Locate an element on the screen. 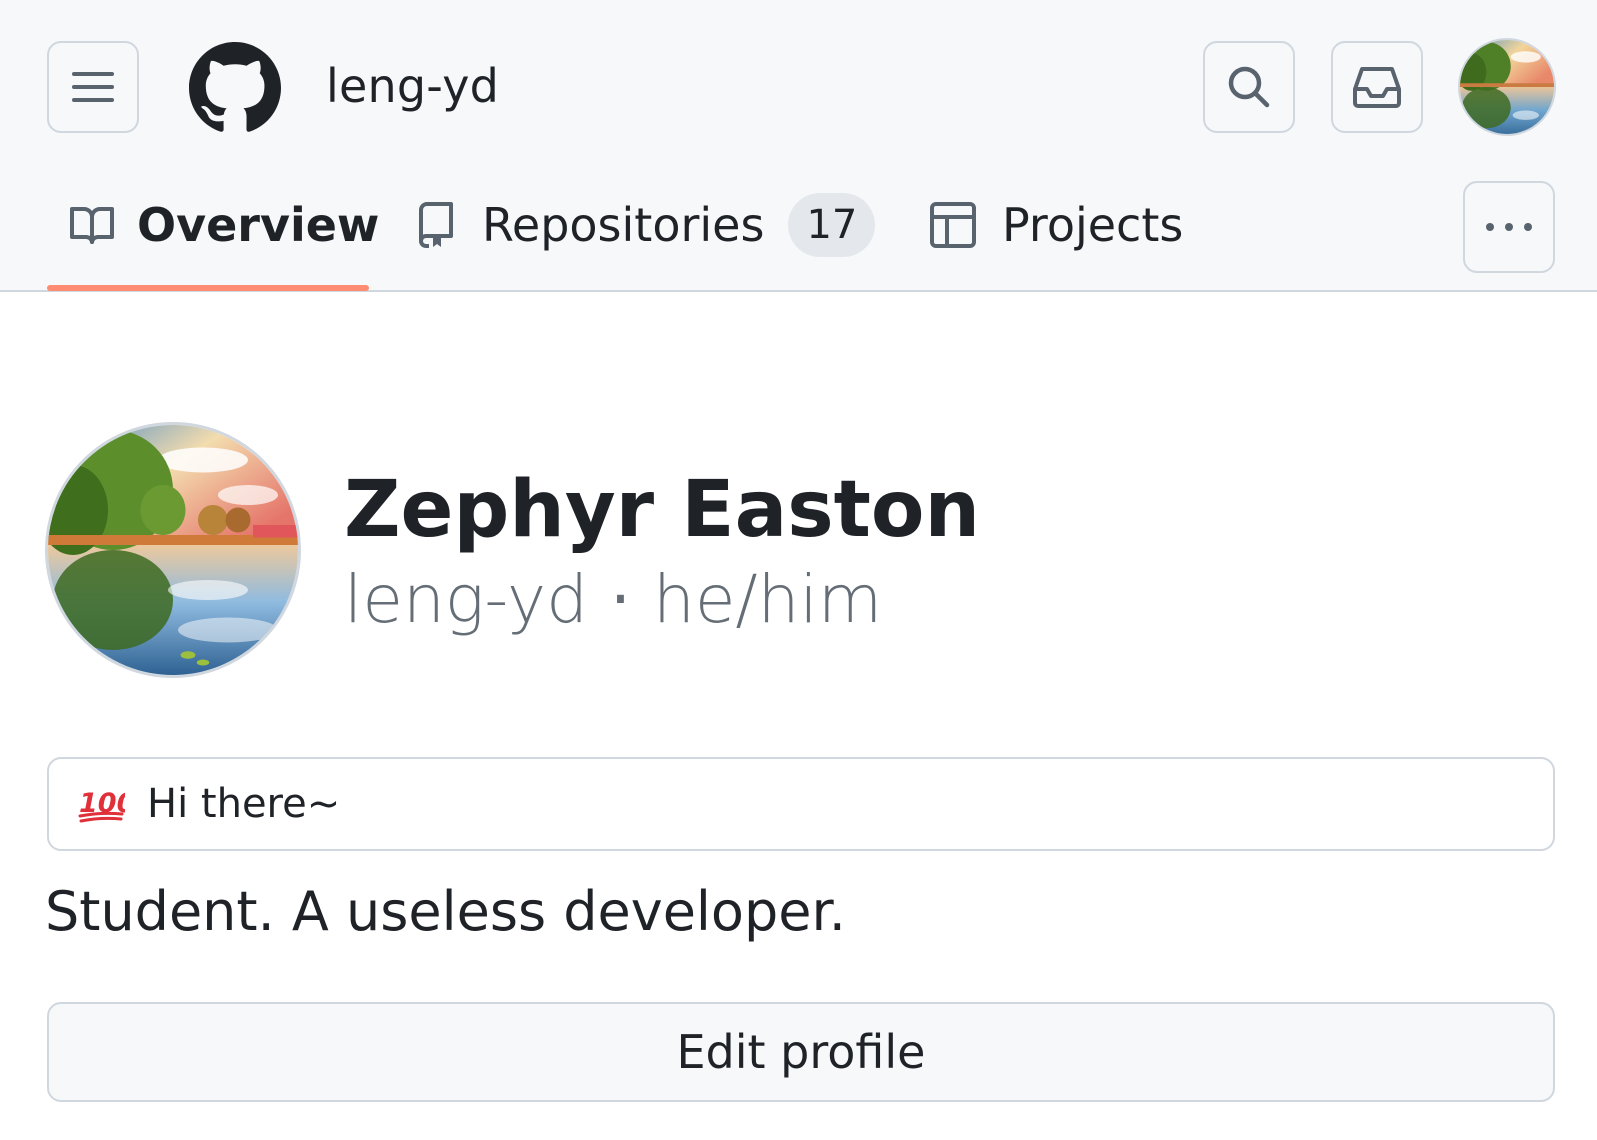  user-avatar is located at coordinates (1507, 87).